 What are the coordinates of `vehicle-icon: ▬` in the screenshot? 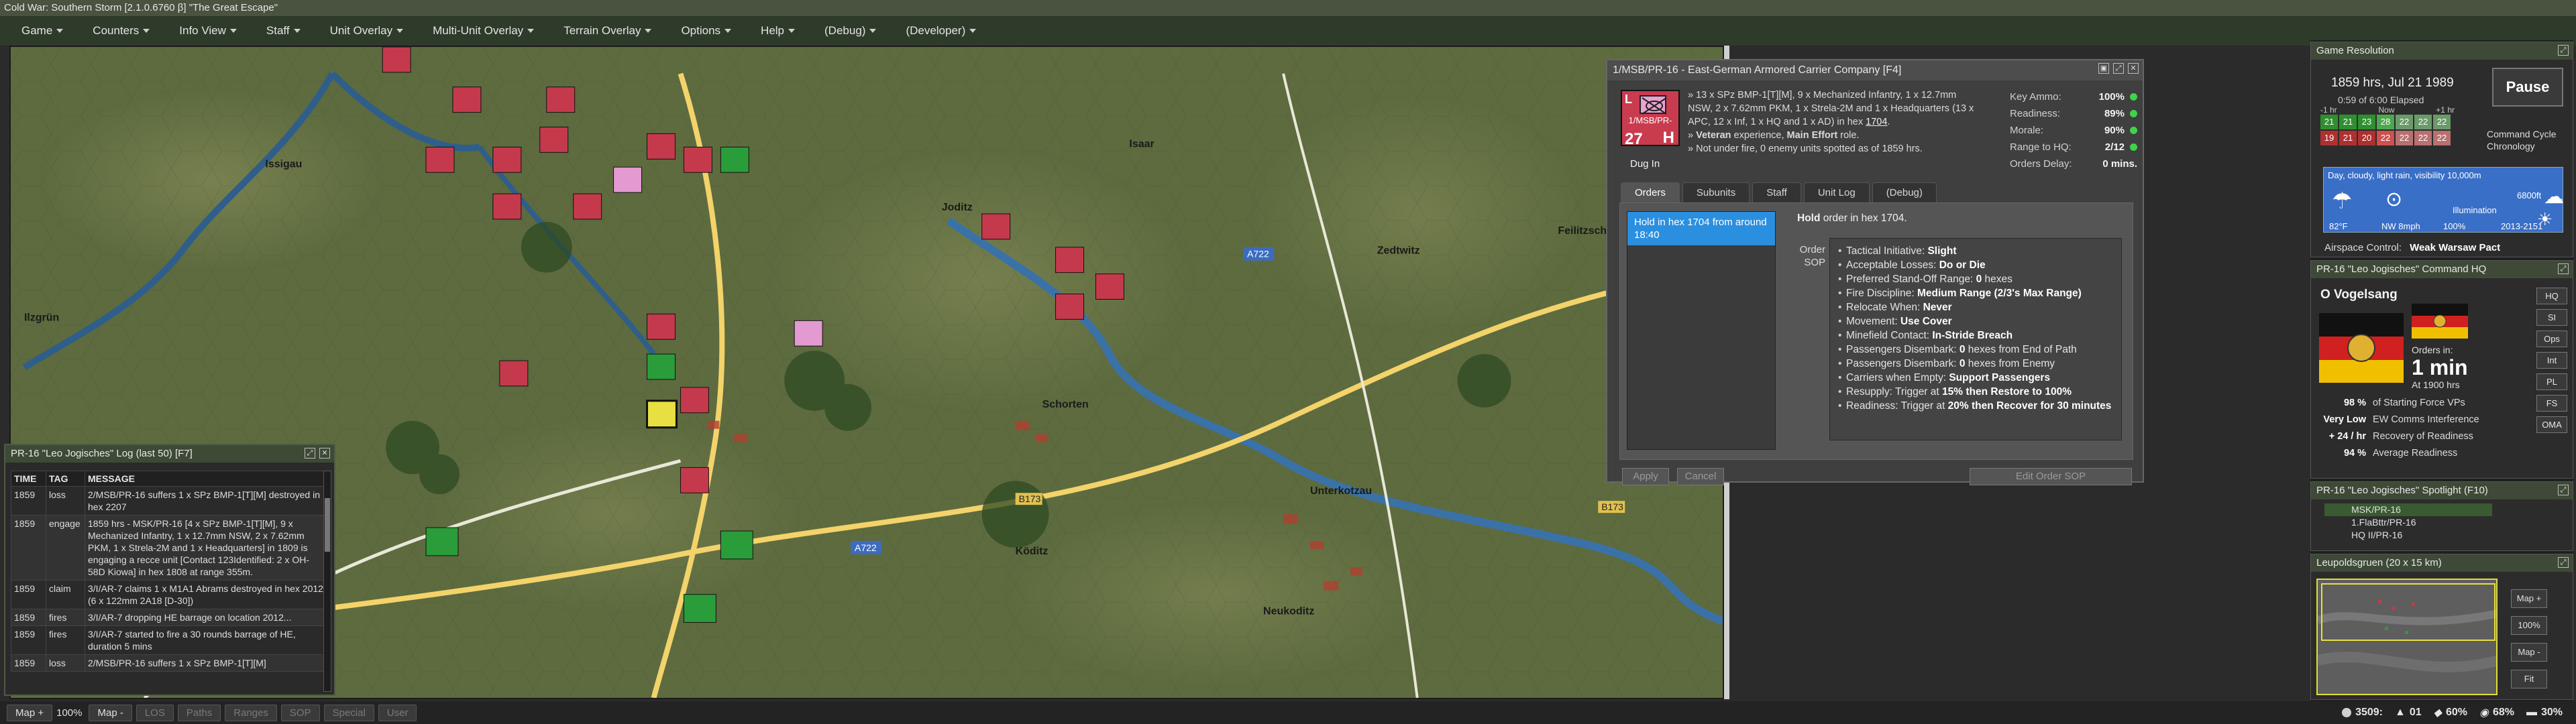 It's located at (2531, 712).